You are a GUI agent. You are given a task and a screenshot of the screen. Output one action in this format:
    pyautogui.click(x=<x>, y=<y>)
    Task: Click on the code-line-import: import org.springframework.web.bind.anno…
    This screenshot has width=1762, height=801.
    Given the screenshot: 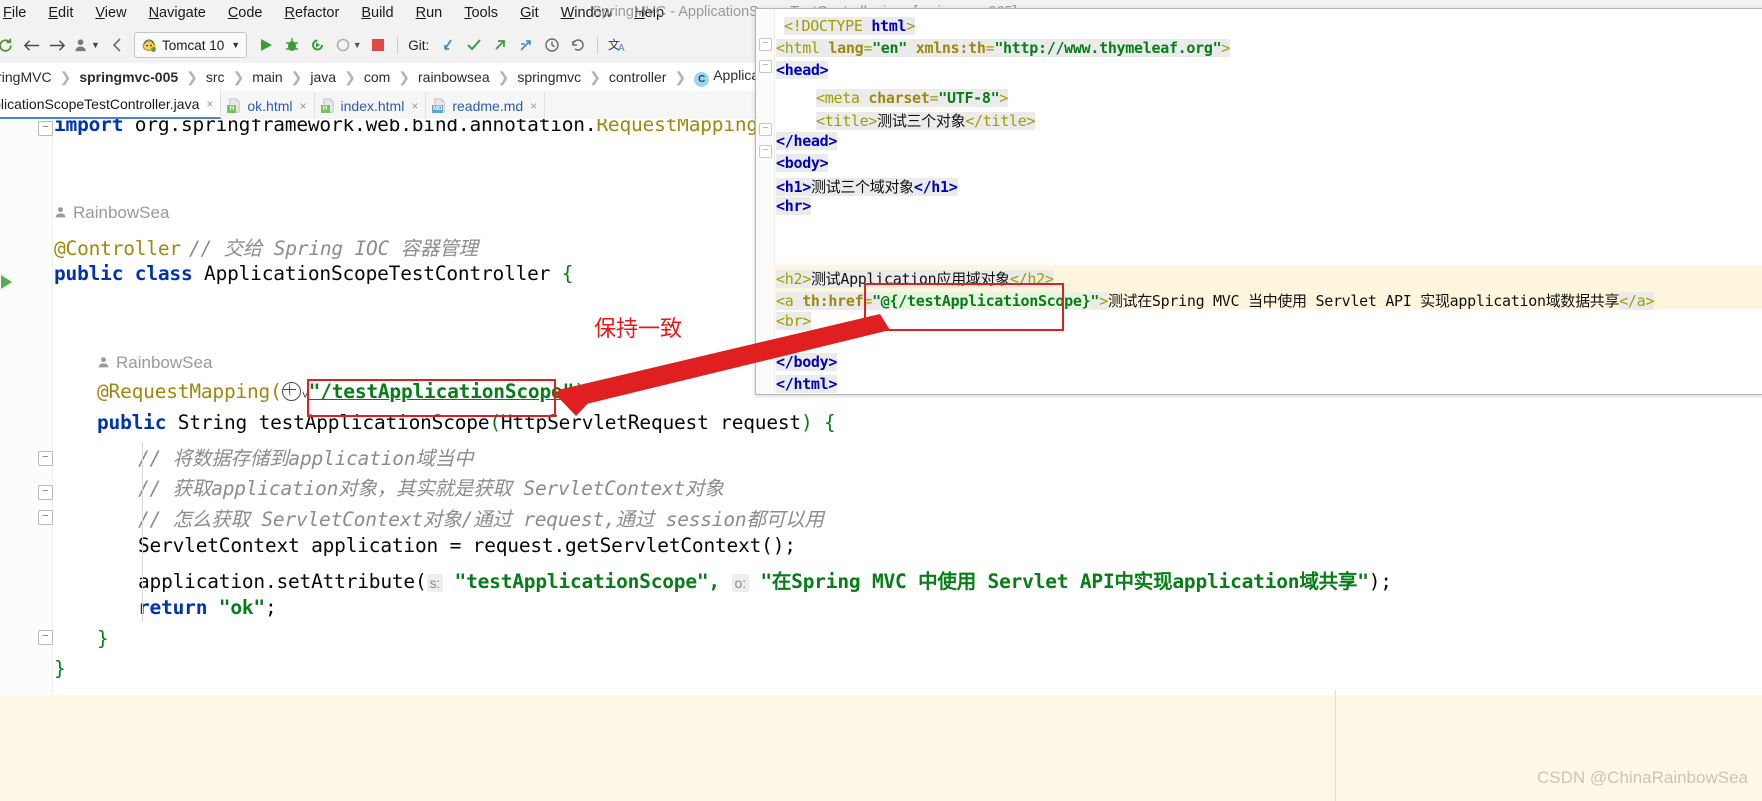 What is the action you would take?
    pyautogui.click(x=412, y=127)
    